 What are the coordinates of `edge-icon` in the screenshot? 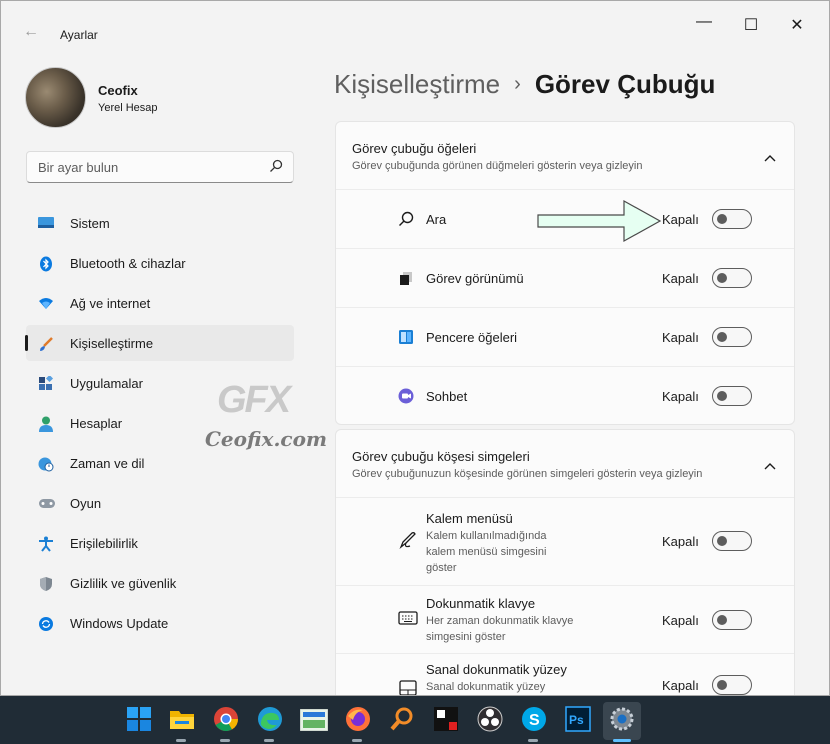 It's located at (270, 719).